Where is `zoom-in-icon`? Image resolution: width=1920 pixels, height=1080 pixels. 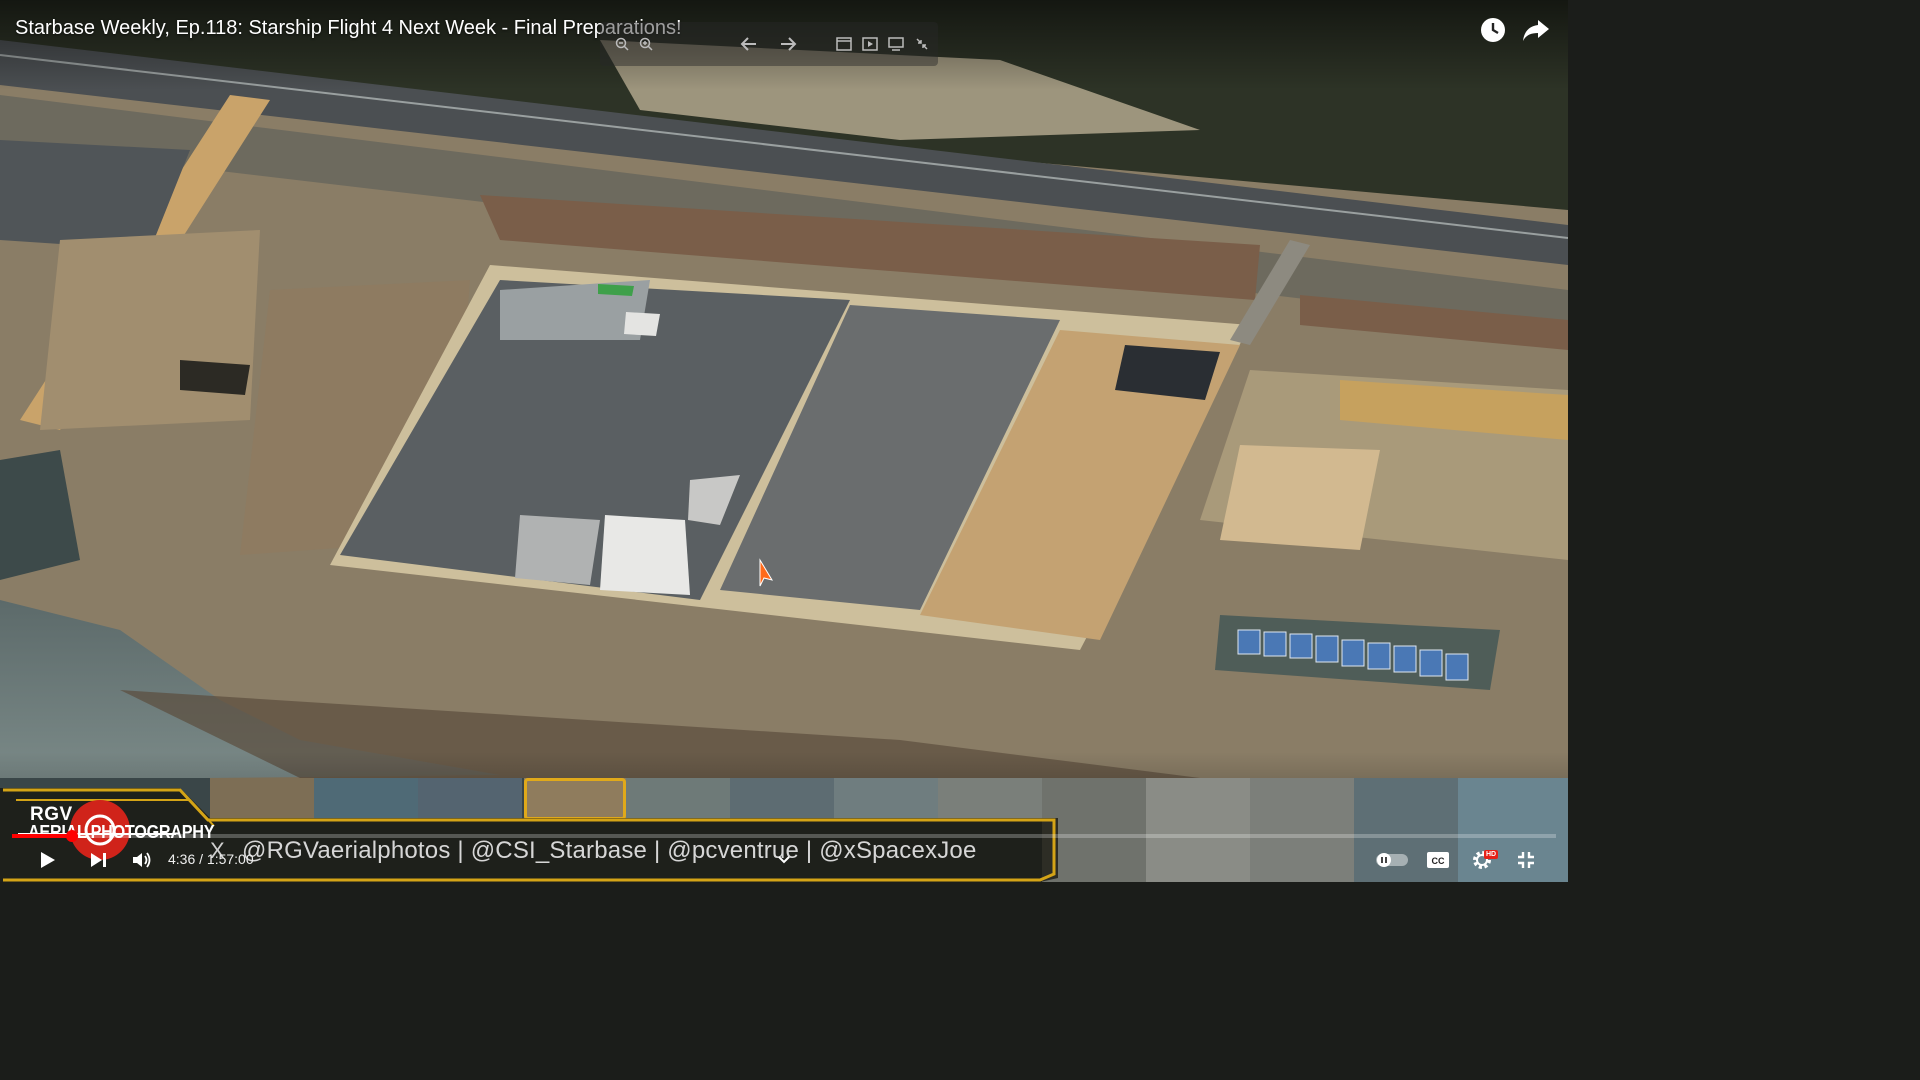 zoom-in-icon is located at coordinates (646, 44).